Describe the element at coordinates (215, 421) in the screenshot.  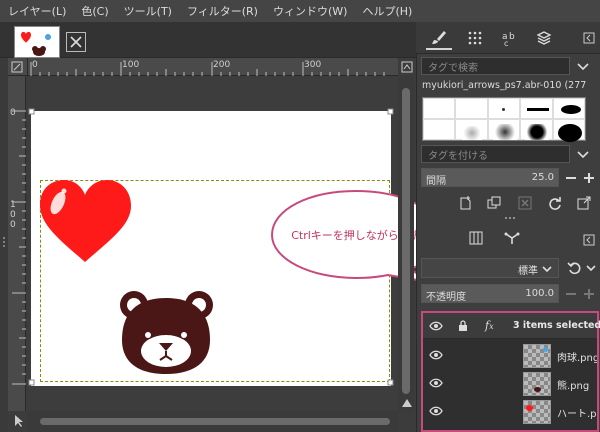
I see `horizontal-scroll-thumb` at that location.